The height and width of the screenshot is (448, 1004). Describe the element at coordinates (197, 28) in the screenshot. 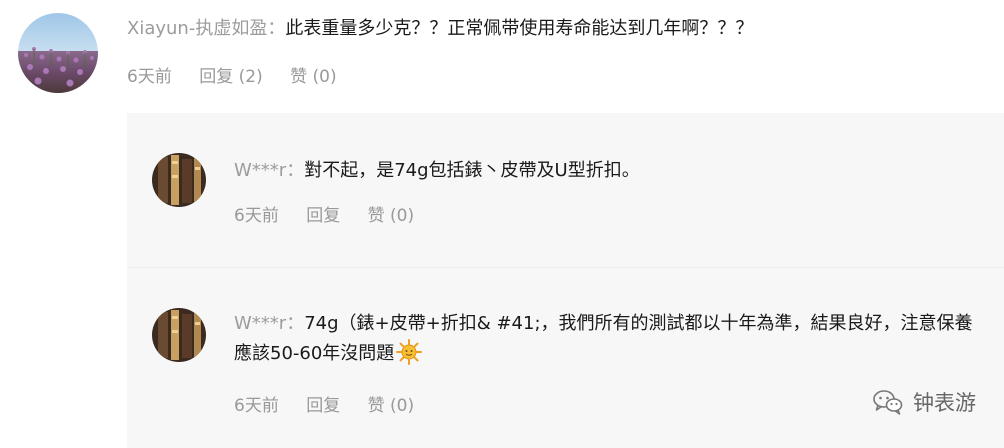

I see `comment-author: Xiayun-执虚如盈` at that location.